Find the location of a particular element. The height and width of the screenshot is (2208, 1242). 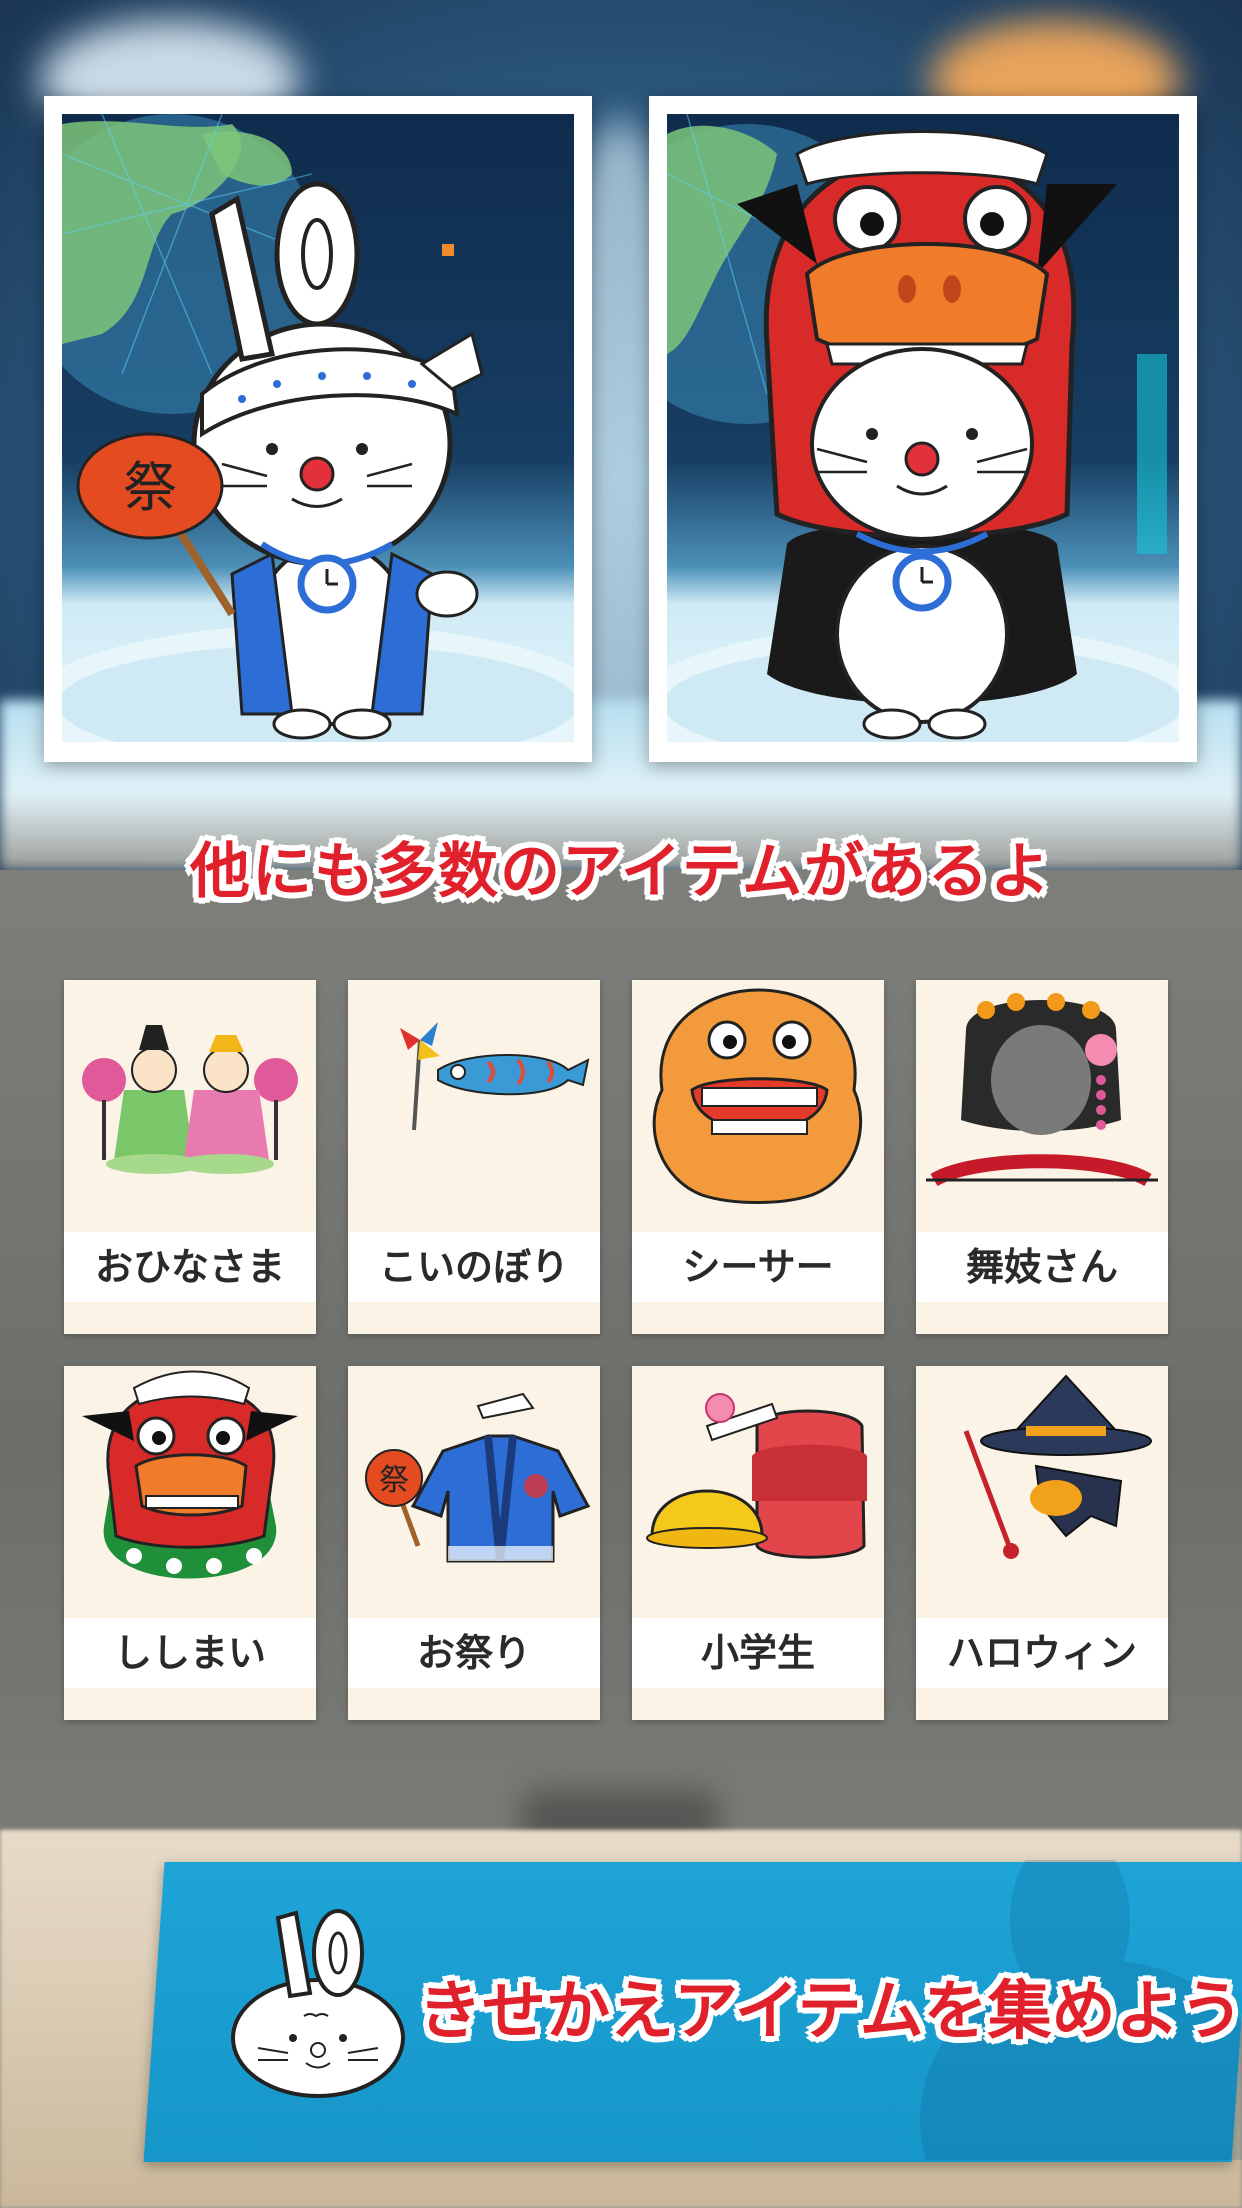

character-shishimai-illustration is located at coordinates (923, 428).